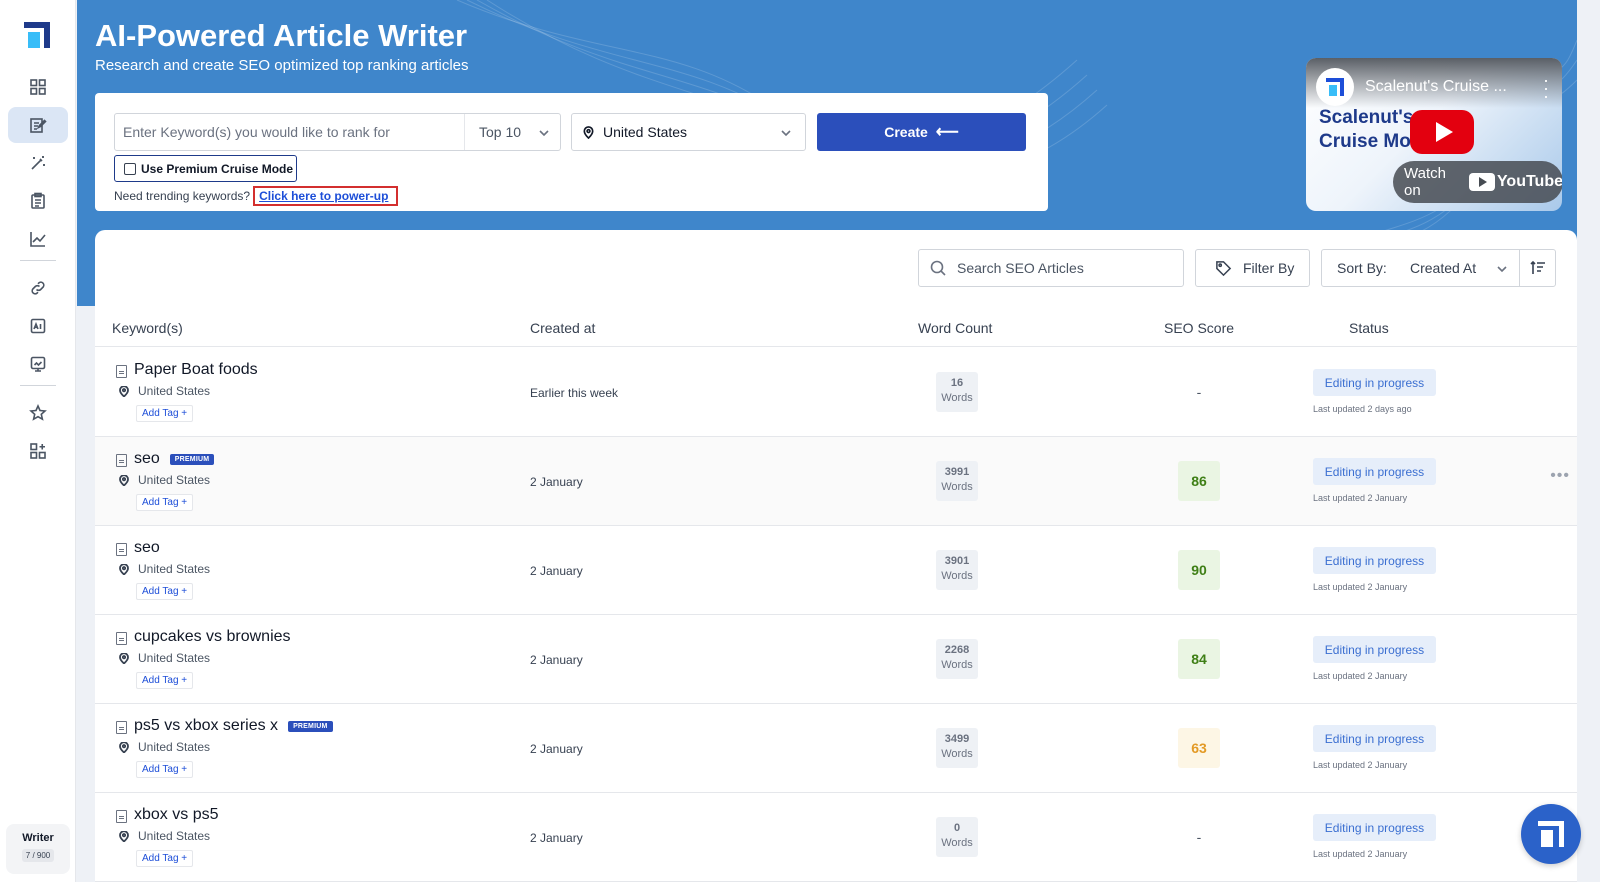 The height and width of the screenshot is (882, 1600). I want to click on word-count-badge: 16 Words, so click(957, 392).